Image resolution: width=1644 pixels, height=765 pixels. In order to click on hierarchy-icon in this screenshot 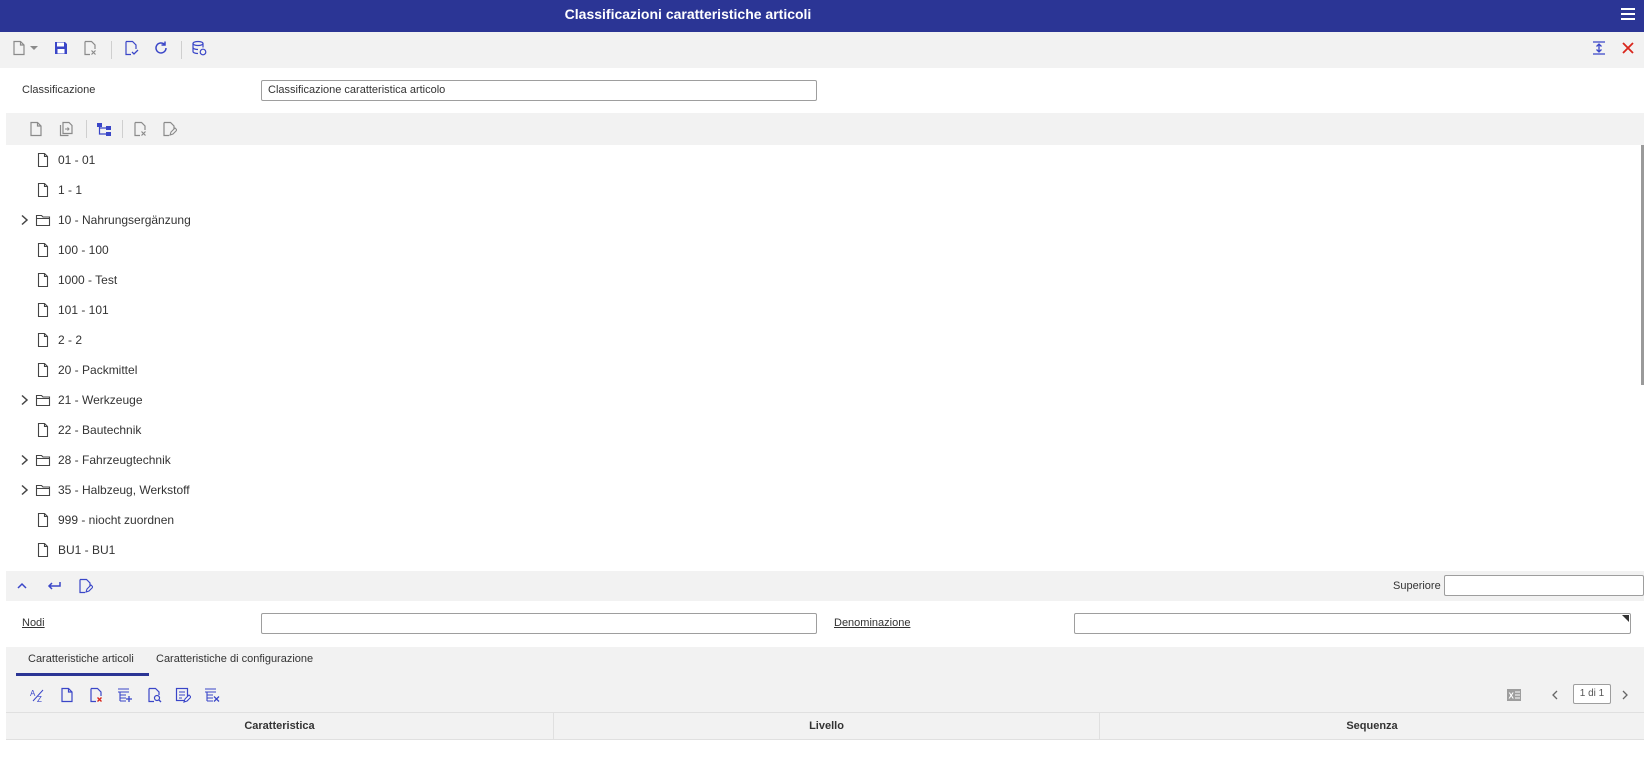, I will do `click(104, 129)`.